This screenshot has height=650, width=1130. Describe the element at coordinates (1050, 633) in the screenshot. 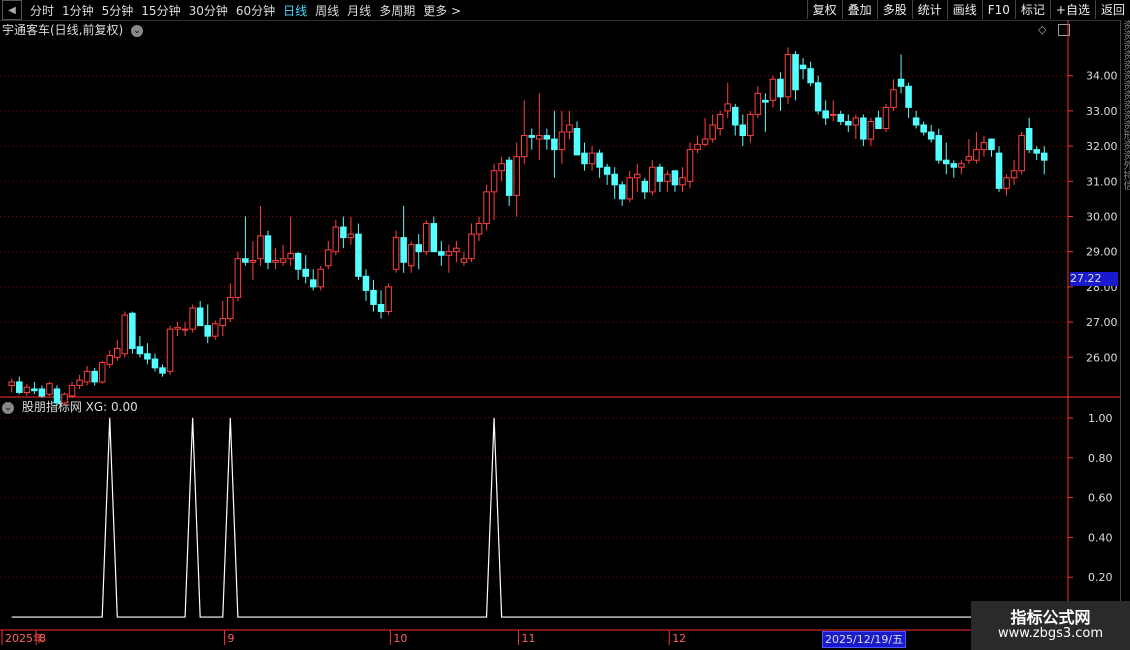

I see `watermark-line2: www.zbgs3.com` at that location.